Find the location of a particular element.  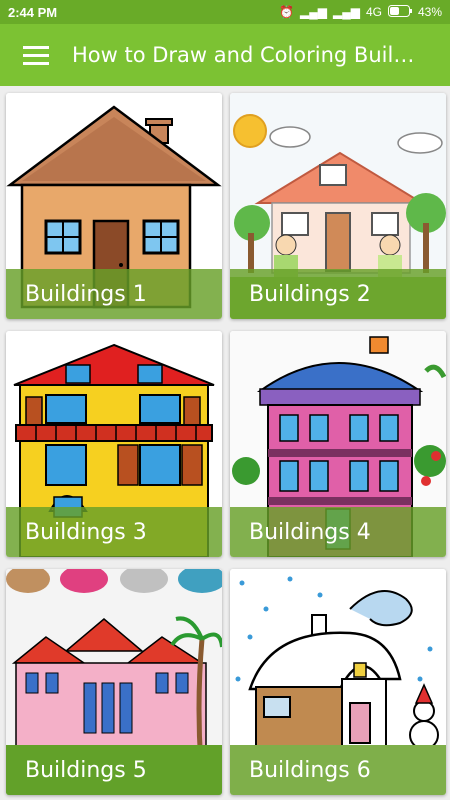

menu-icon is located at coordinates (36, 55).